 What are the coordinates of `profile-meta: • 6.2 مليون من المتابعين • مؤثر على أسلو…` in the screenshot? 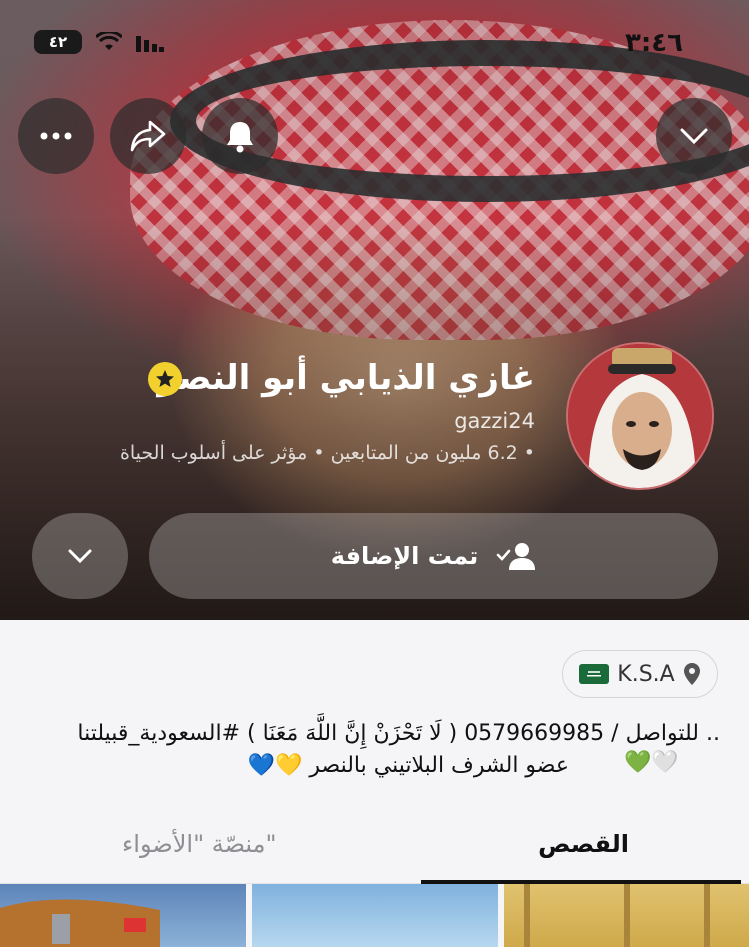 It's located at (327, 453).